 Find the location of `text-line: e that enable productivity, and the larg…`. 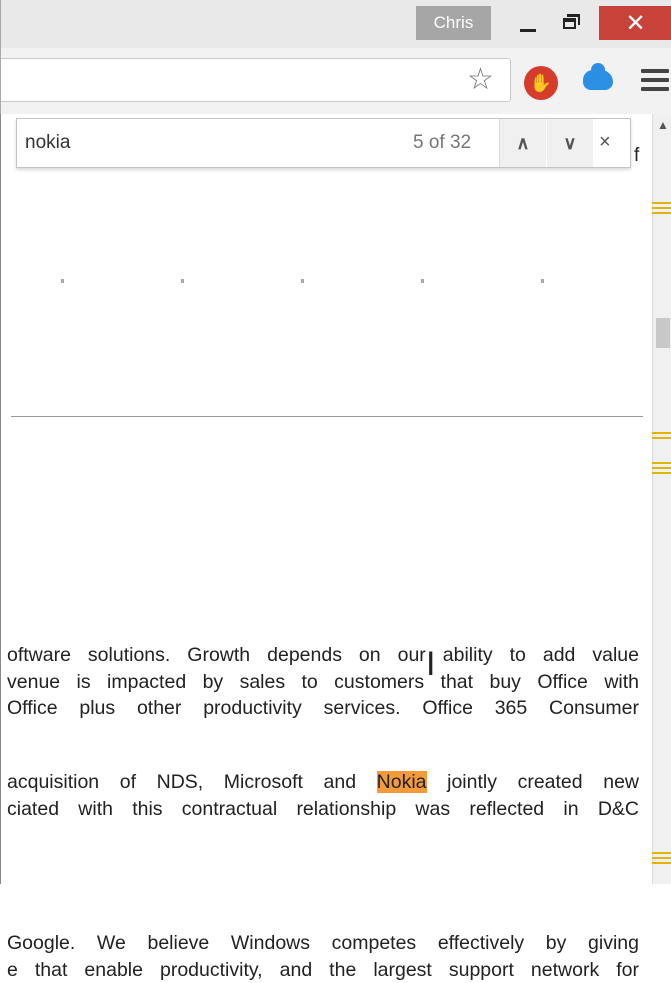

text-line: e that enable productivity, and the larg… is located at coordinates (323, 970).